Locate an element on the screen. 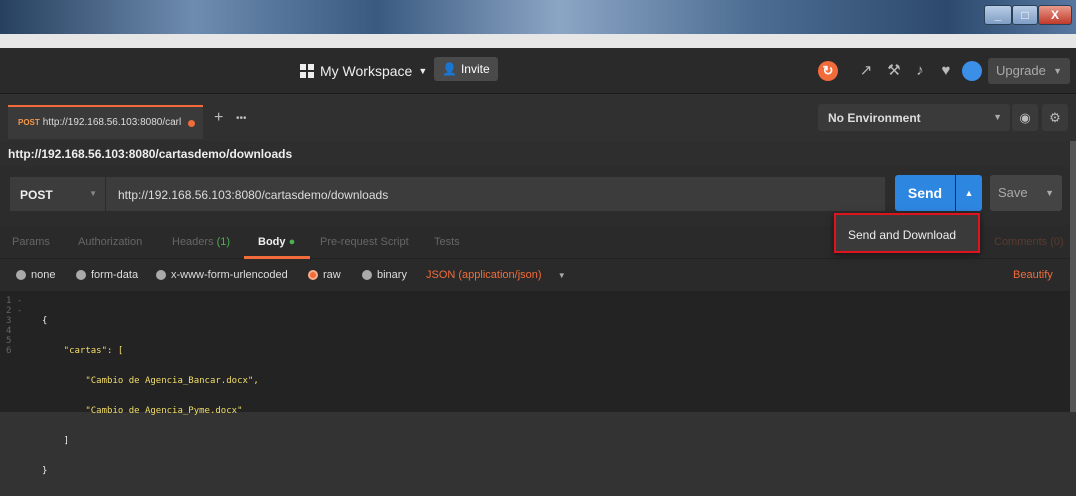 The image size is (1076, 496). minimize-button: _ is located at coordinates (998, 15).